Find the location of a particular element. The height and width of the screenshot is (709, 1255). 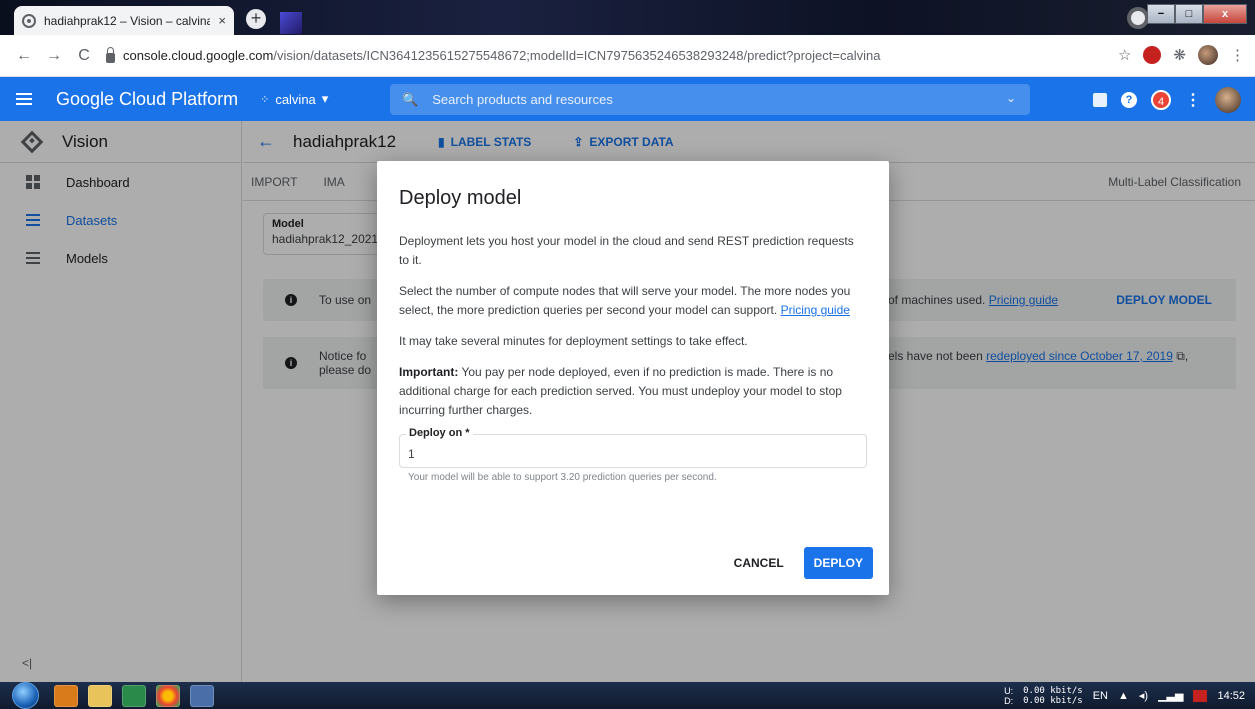

help-icon: ? is located at coordinates (1129, 100).